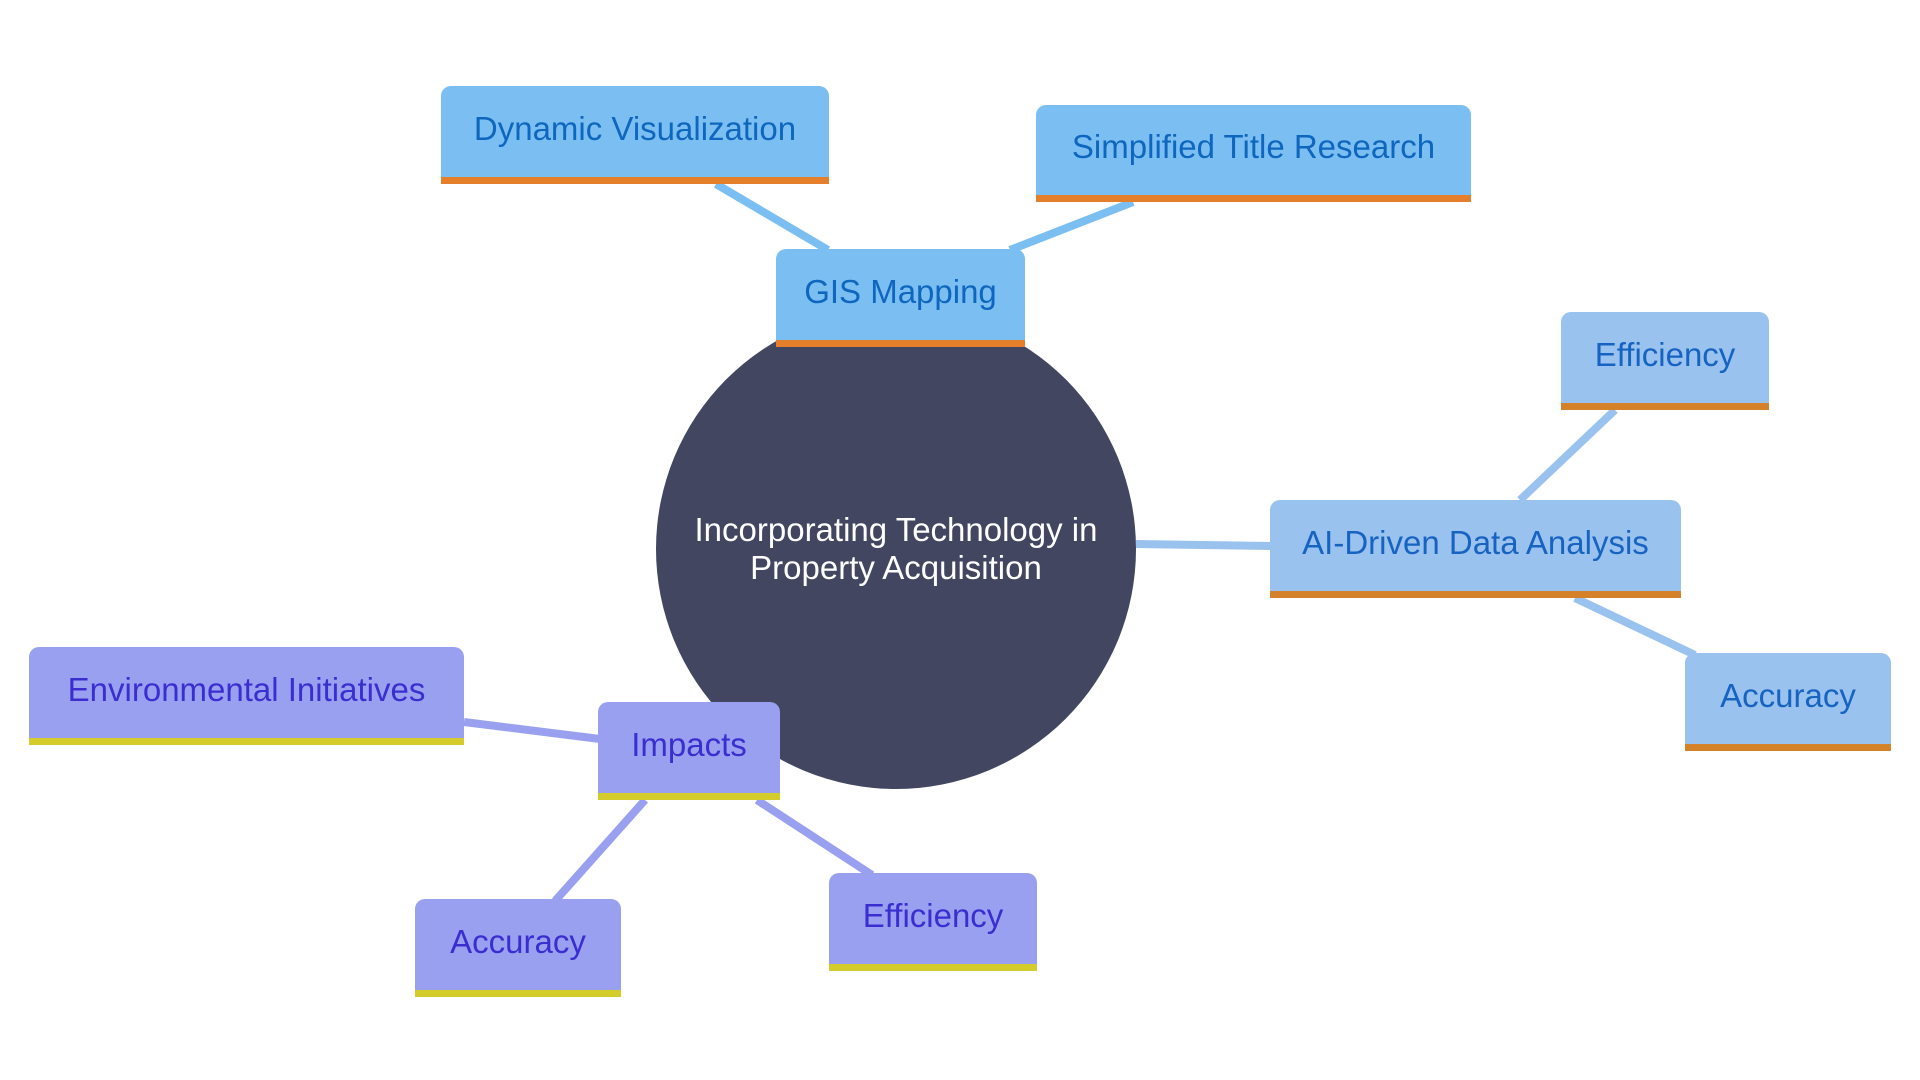 The height and width of the screenshot is (1080, 1920). What do you see at coordinates (1253, 146) in the screenshot?
I see `node-label: Simplified Title Research` at bounding box center [1253, 146].